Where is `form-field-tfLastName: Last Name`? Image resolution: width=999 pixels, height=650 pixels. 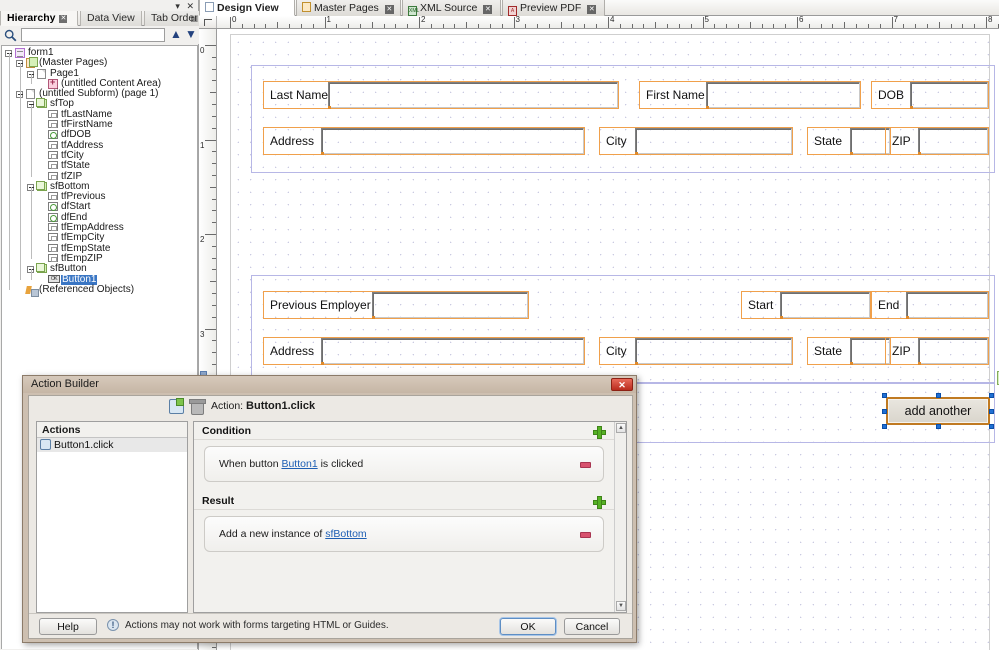 form-field-tfLastName: Last Name is located at coordinates (441, 95).